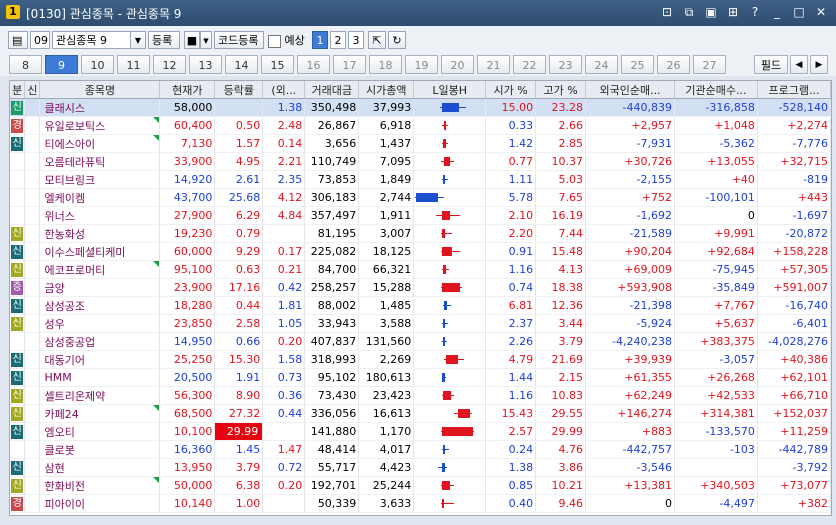 This screenshot has width=836, height=525. I want to click on page-3-button: 3, so click(356, 40).